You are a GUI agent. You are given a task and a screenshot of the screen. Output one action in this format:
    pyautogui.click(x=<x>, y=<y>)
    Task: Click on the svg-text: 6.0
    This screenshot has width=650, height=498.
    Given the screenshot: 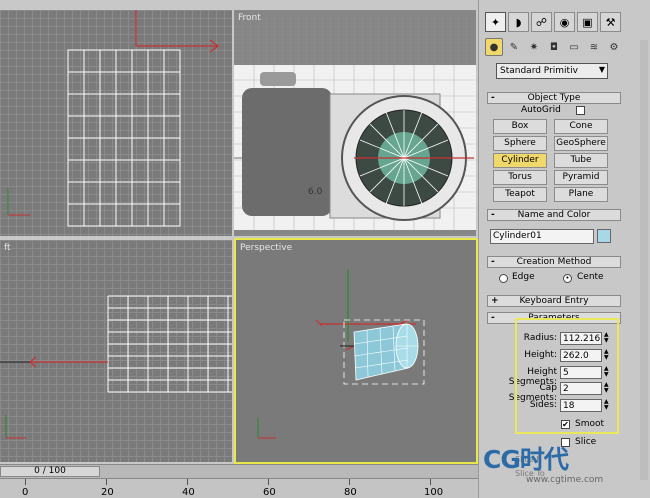 What is the action you would take?
    pyautogui.click(x=315, y=192)
    